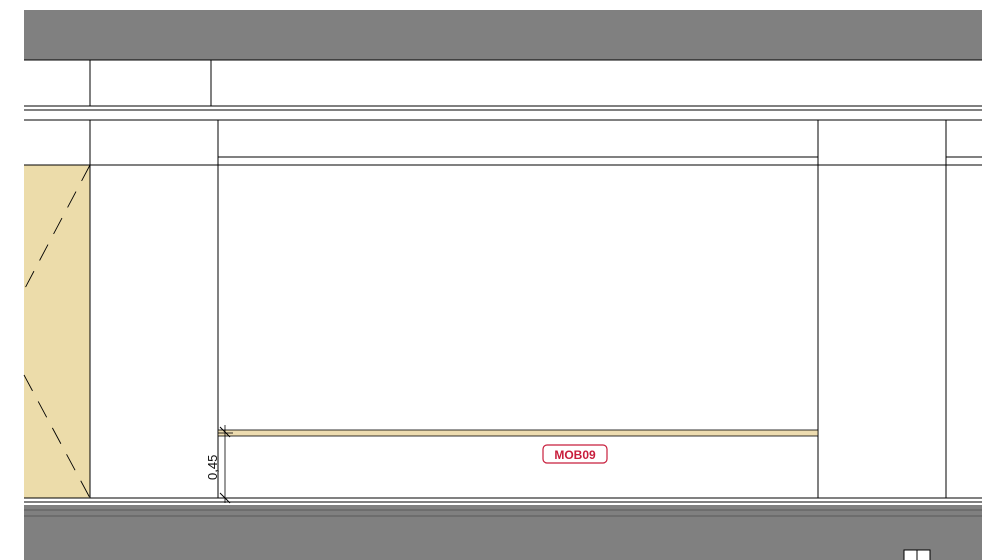 The image size is (982, 560). I want to click on furniture-tag-label: MOB09, so click(575, 455).